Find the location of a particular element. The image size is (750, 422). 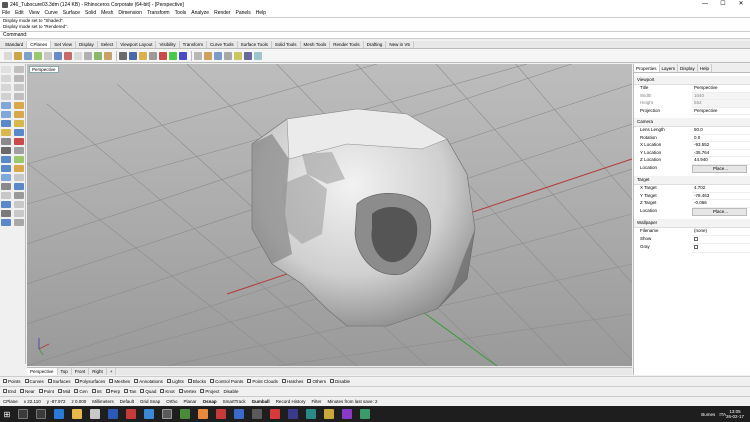

osnap-tan: Tan is located at coordinates (130, 391).